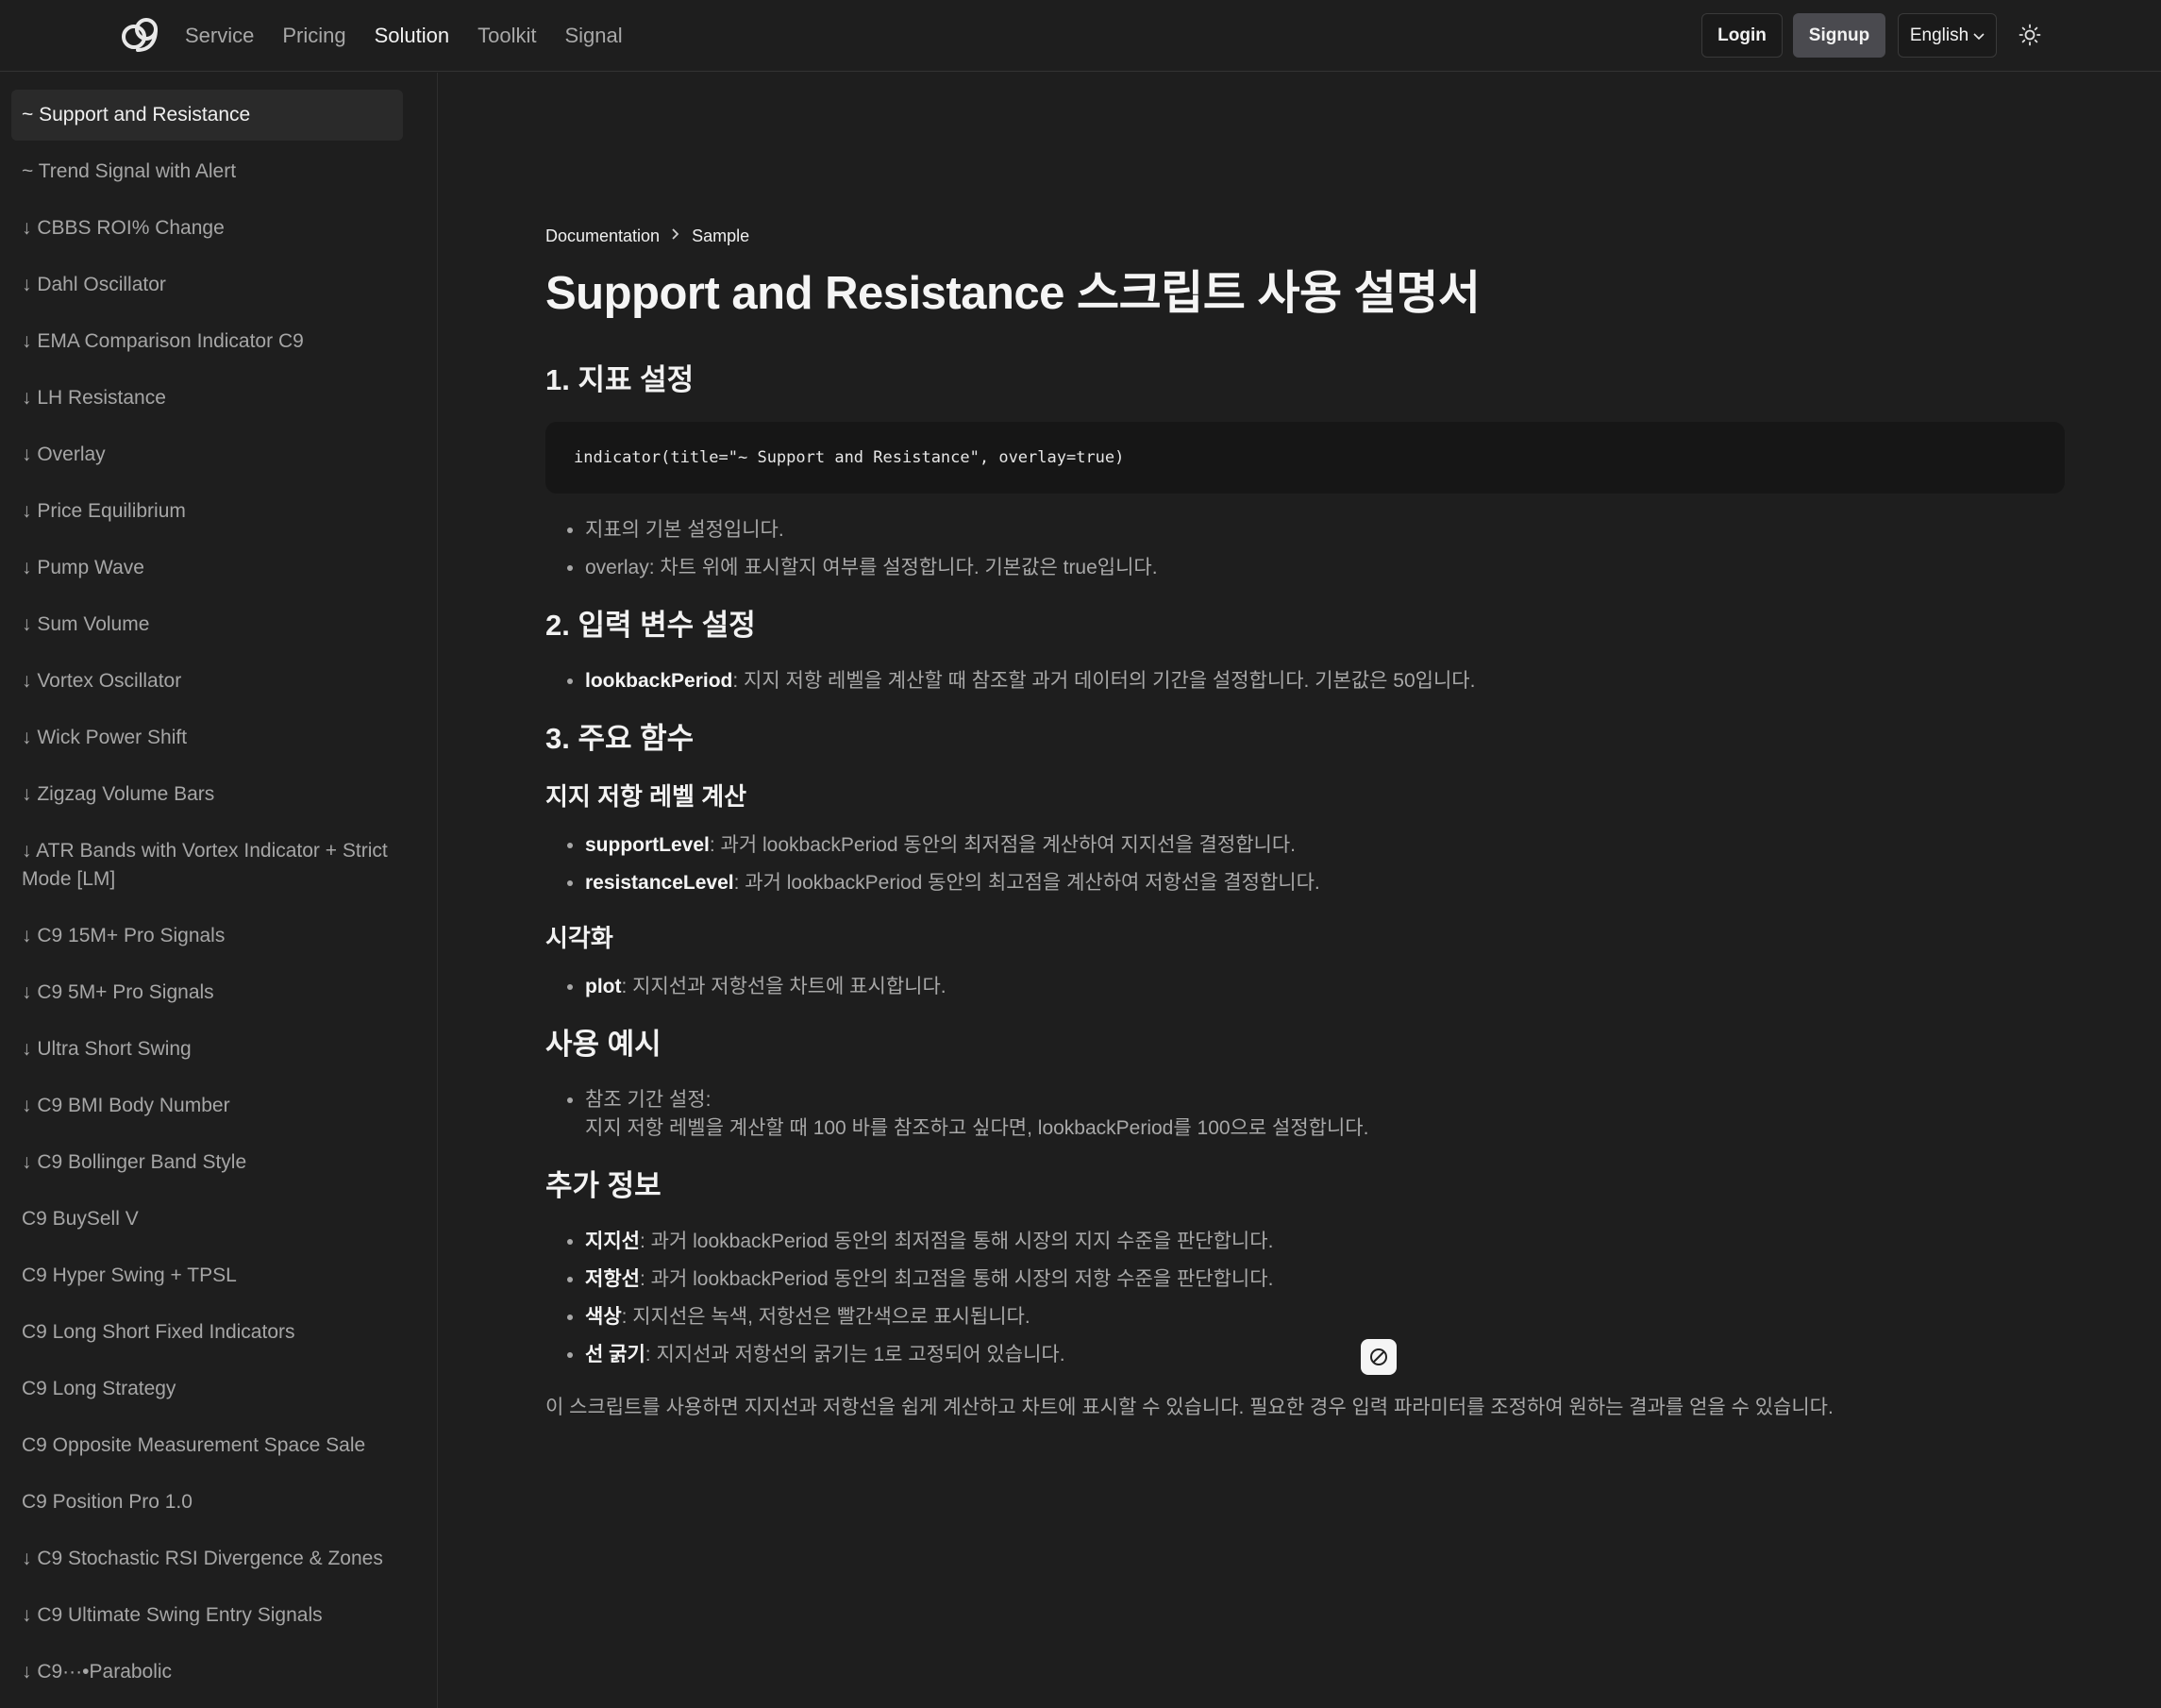 The height and width of the screenshot is (1708, 2161). What do you see at coordinates (602, 236) in the screenshot?
I see `breadcrumb-documentation: Documentation` at bounding box center [602, 236].